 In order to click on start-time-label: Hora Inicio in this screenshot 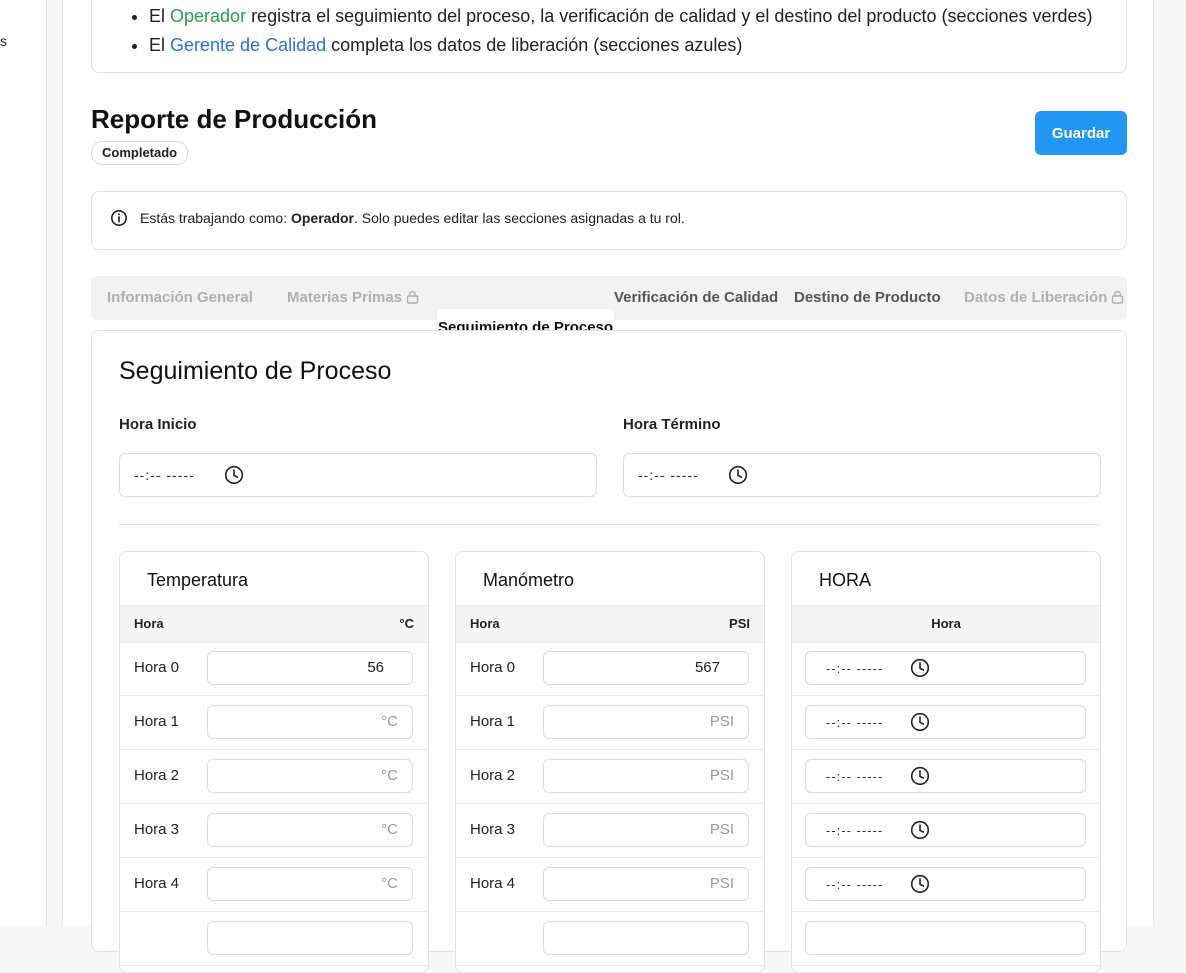, I will do `click(158, 424)`.